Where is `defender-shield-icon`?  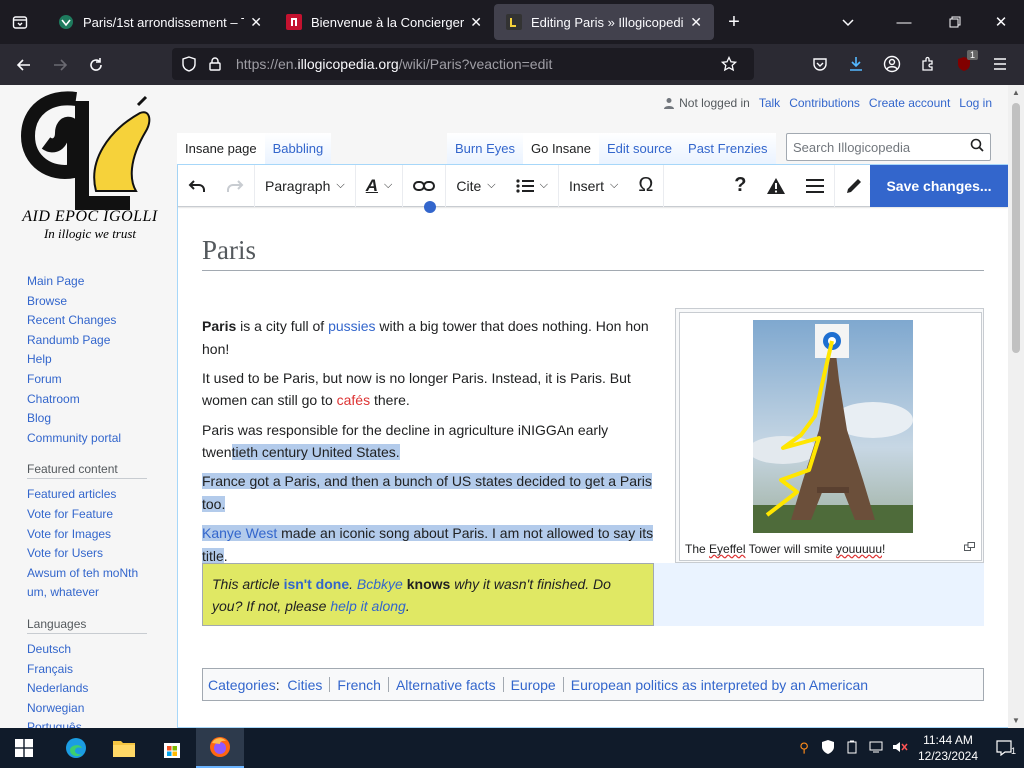
defender-shield-icon is located at coordinates (828, 748).